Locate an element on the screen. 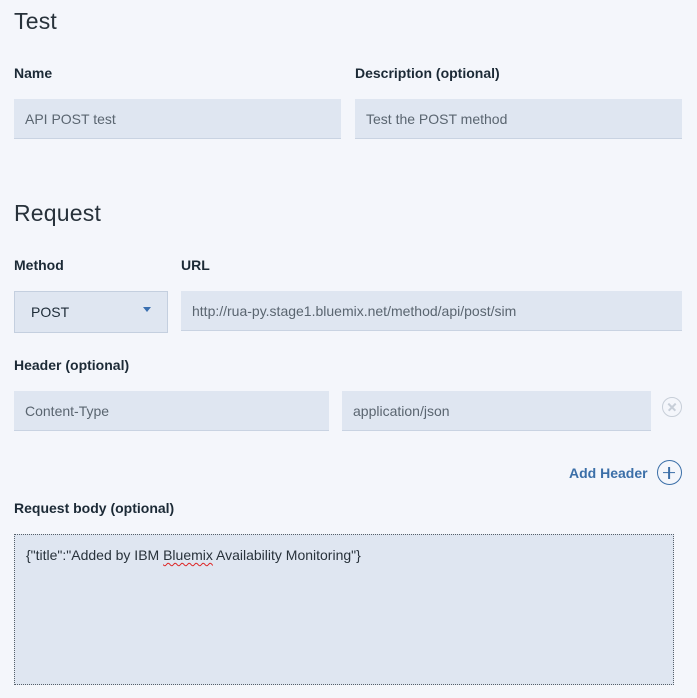 This screenshot has height=698, width=697. caret-down-icon is located at coordinates (147, 309).